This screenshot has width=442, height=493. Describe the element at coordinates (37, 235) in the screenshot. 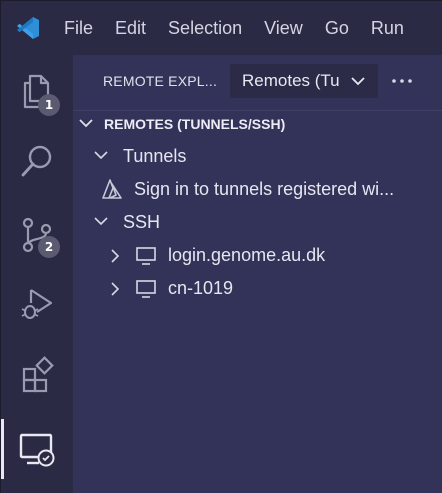

I see `source-control-activity: 2` at that location.